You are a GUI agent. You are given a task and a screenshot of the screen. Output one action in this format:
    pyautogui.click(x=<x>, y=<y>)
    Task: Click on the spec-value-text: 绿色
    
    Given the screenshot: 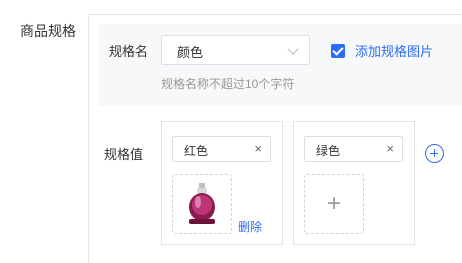 What is the action you would take?
    pyautogui.click(x=328, y=151)
    